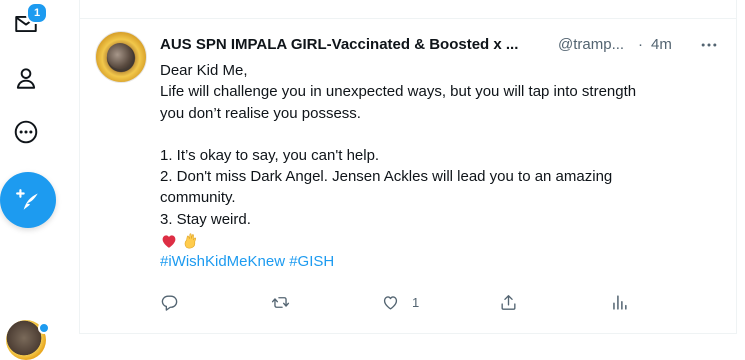 Image resolution: width=745 pixels, height=360 pixels. I want to click on analytics-button, so click(619, 302).